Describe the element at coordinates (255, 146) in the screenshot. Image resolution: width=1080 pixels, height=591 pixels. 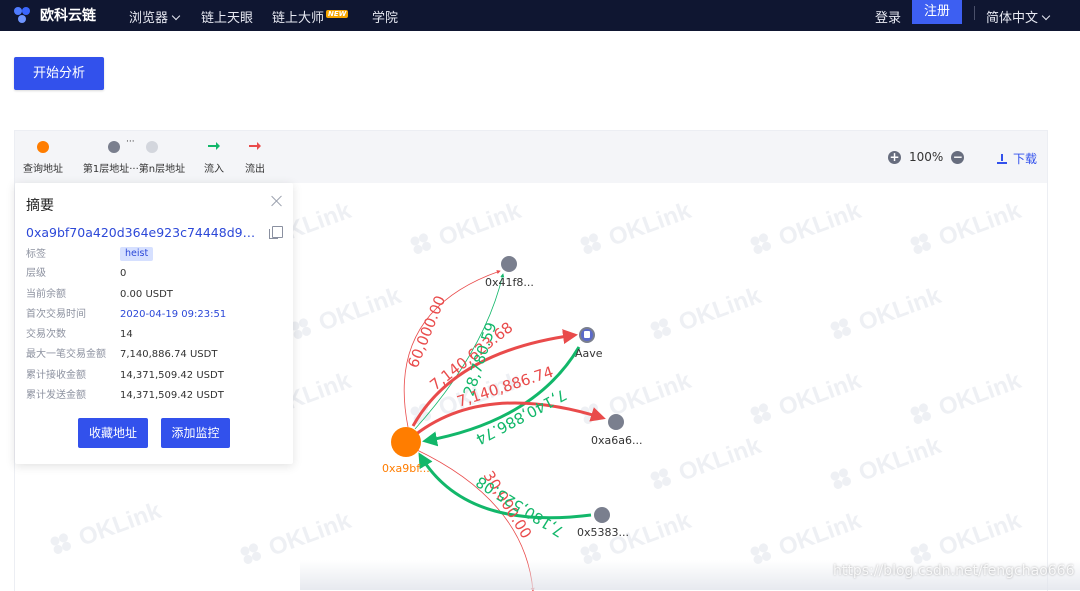
I see `outflow-arrow-icon` at that location.